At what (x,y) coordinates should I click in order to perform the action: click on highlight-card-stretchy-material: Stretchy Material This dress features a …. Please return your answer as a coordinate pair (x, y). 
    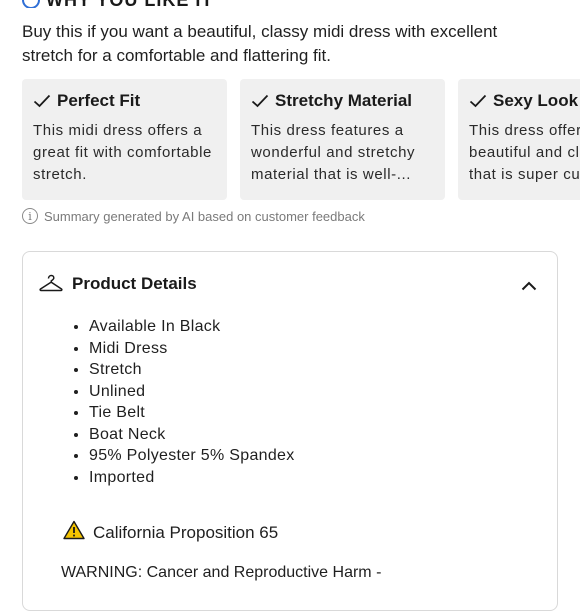
    Looking at the image, I should click on (342, 139).